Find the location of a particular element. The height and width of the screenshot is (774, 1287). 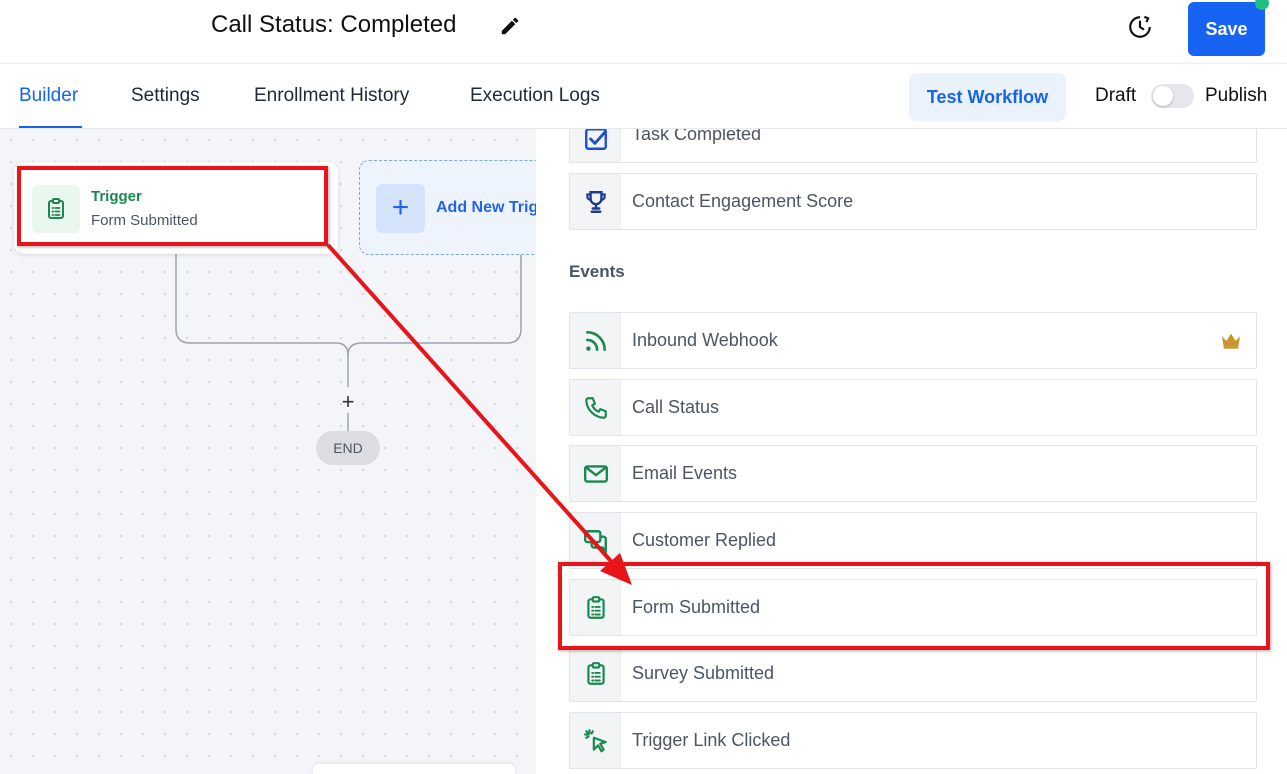

trophy-icon is located at coordinates (596, 202).